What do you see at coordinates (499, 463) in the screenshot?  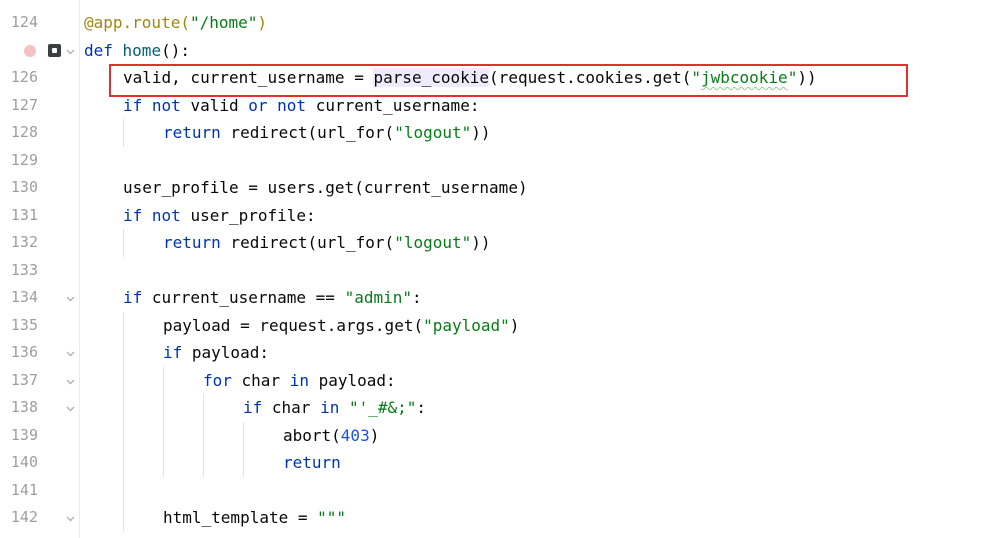 I see `code-line-140: 140 return` at bounding box center [499, 463].